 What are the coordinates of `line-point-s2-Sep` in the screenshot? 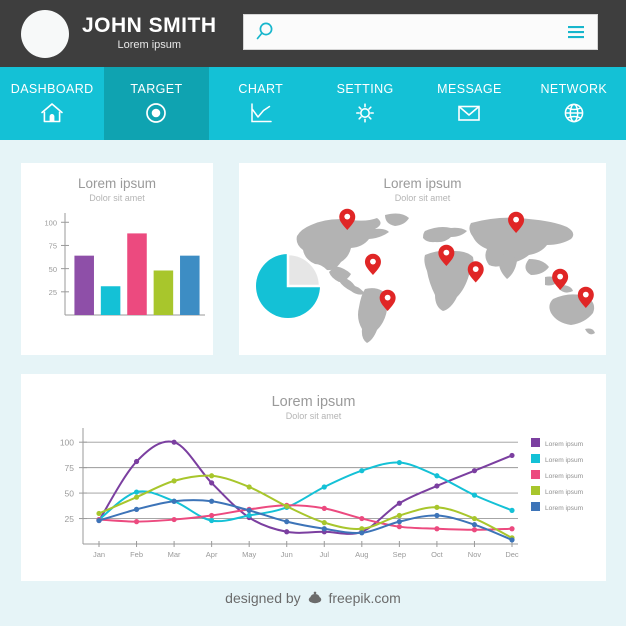 It's located at (399, 462).